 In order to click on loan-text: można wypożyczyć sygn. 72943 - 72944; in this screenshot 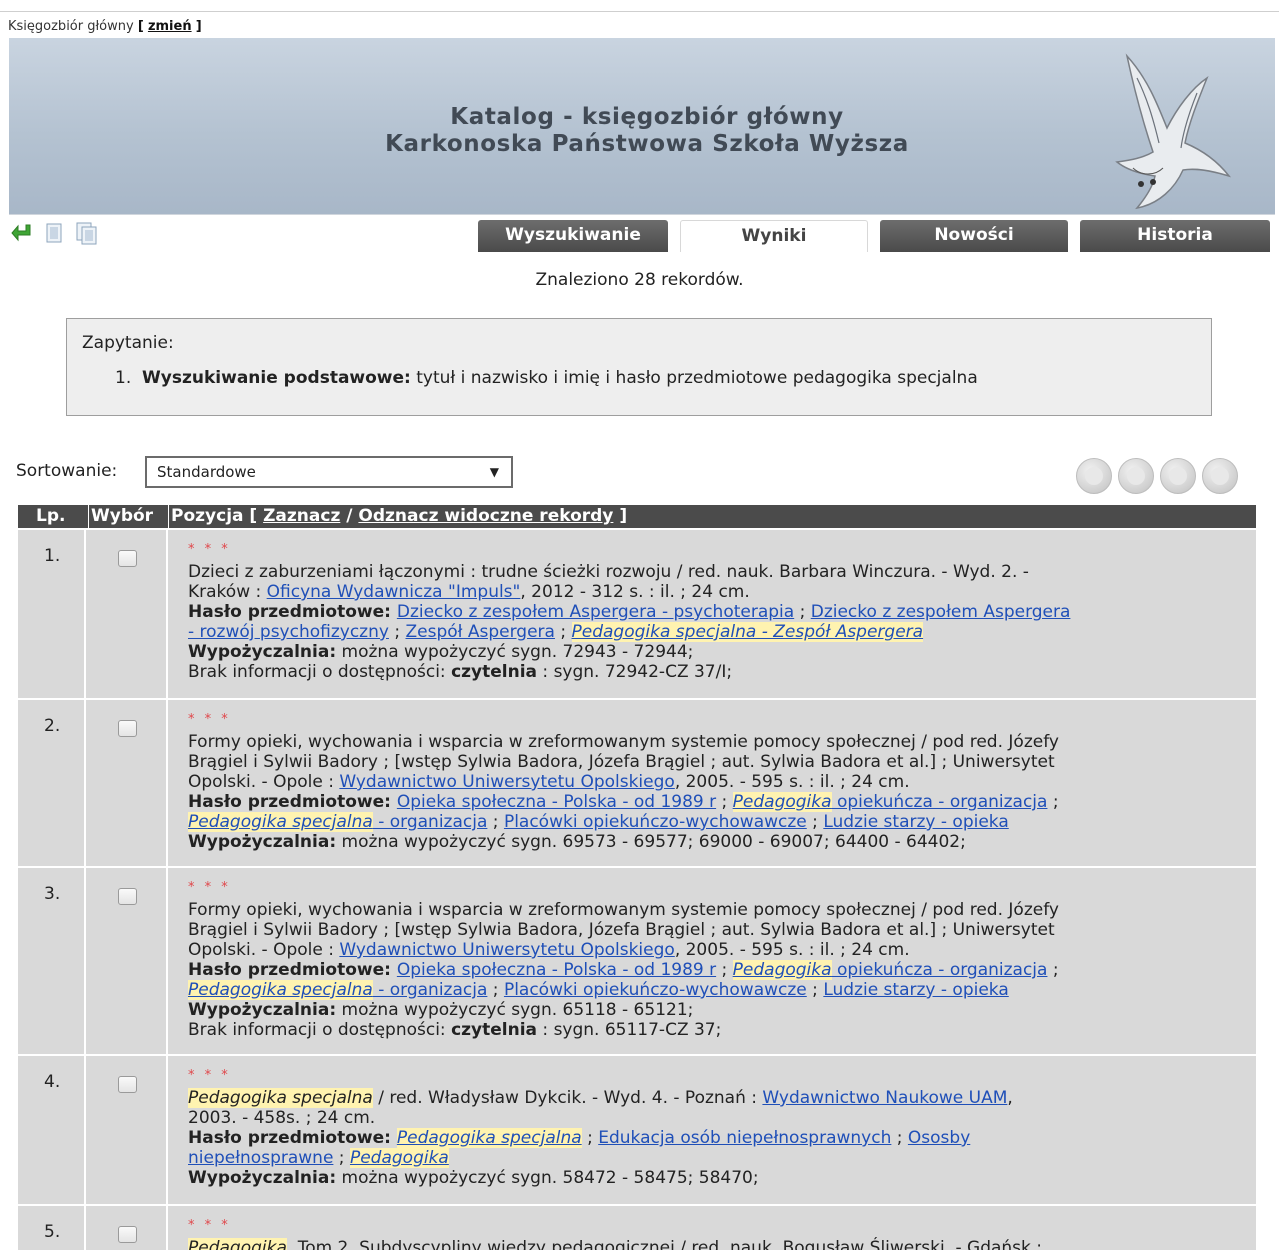, I will do `click(515, 652)`.